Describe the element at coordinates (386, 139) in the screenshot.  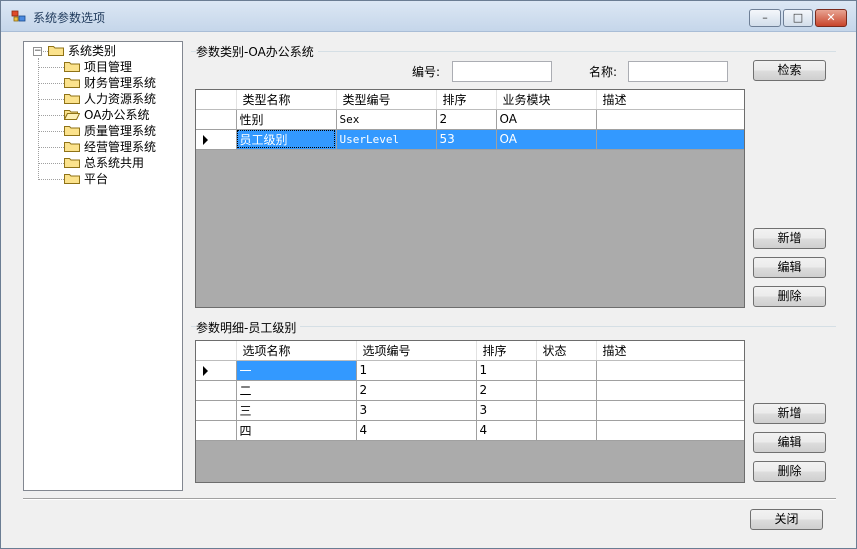
I see `table-cell: UserLevel` at that location.